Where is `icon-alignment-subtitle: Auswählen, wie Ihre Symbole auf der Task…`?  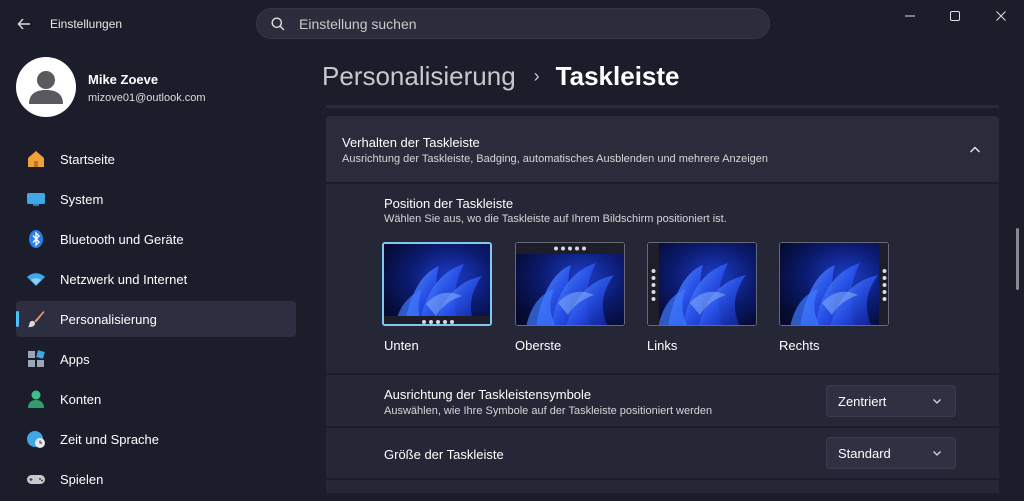
icon-alignment-subtitle: Auswählen, wie Ihre Symbole auf der Task… is located at coordinates (548, 411).